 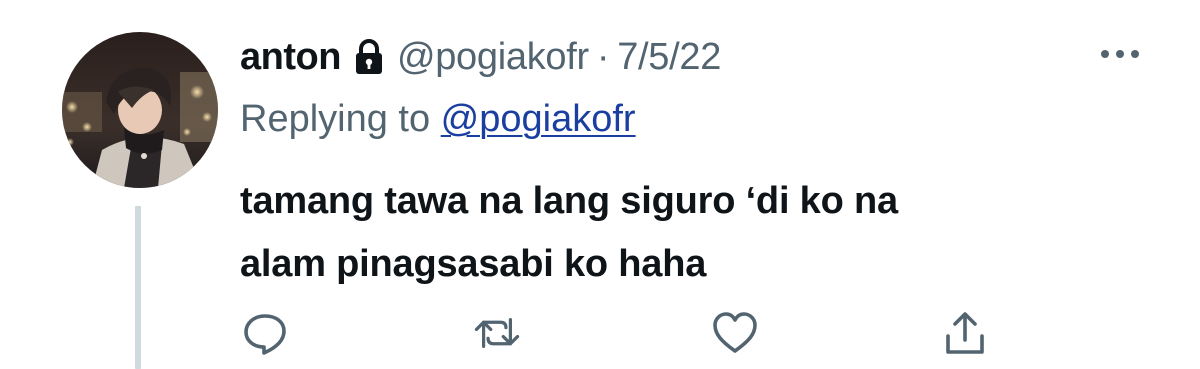 I want to click on tweet-header: anton @pogiakofr · 7/5/22, so click(x=480, y=57).